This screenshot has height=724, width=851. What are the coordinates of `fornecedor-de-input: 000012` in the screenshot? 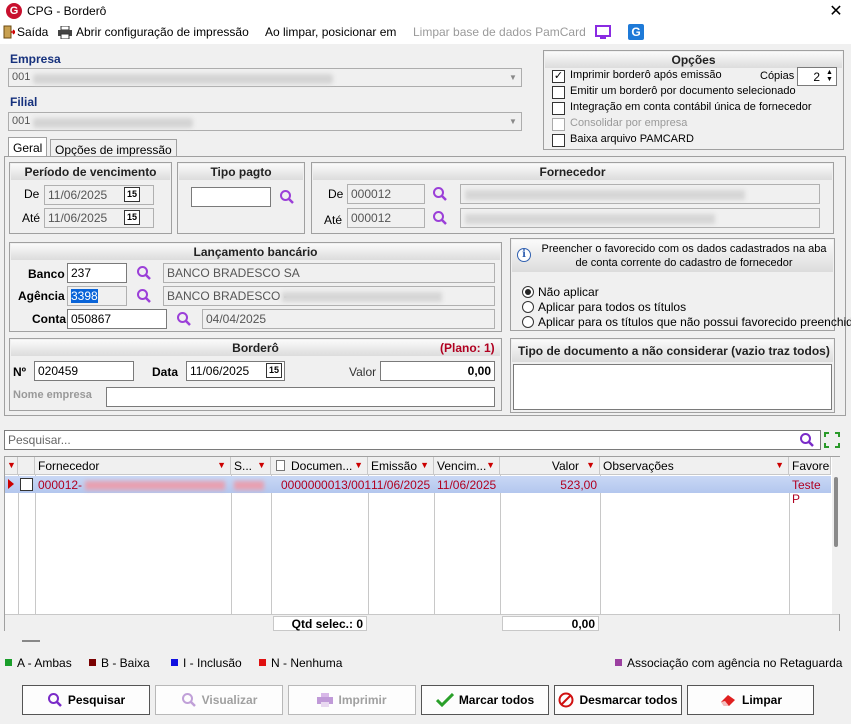 It's located at (386, 194).